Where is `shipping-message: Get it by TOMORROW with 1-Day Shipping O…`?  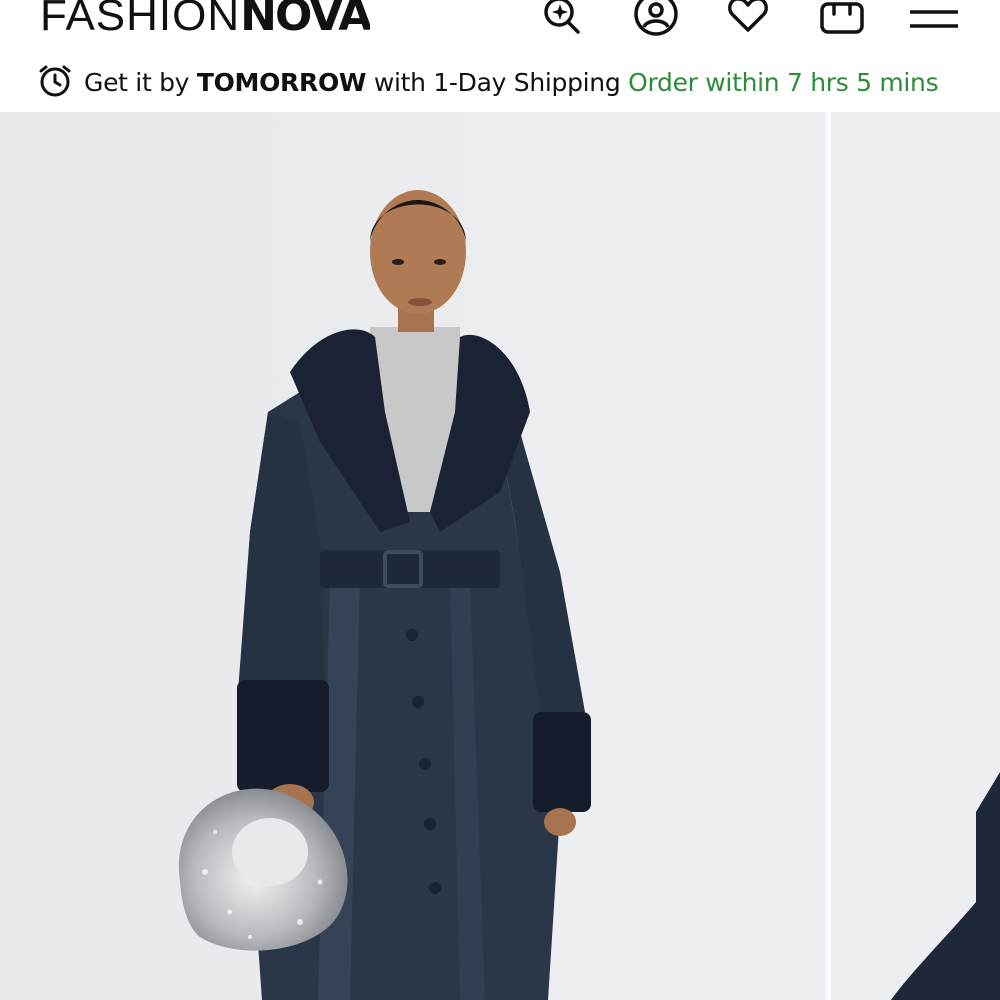 shipping-message: Get it by TOMORROW with 1-Day Shipping O… is located at coordinates (511, 83).